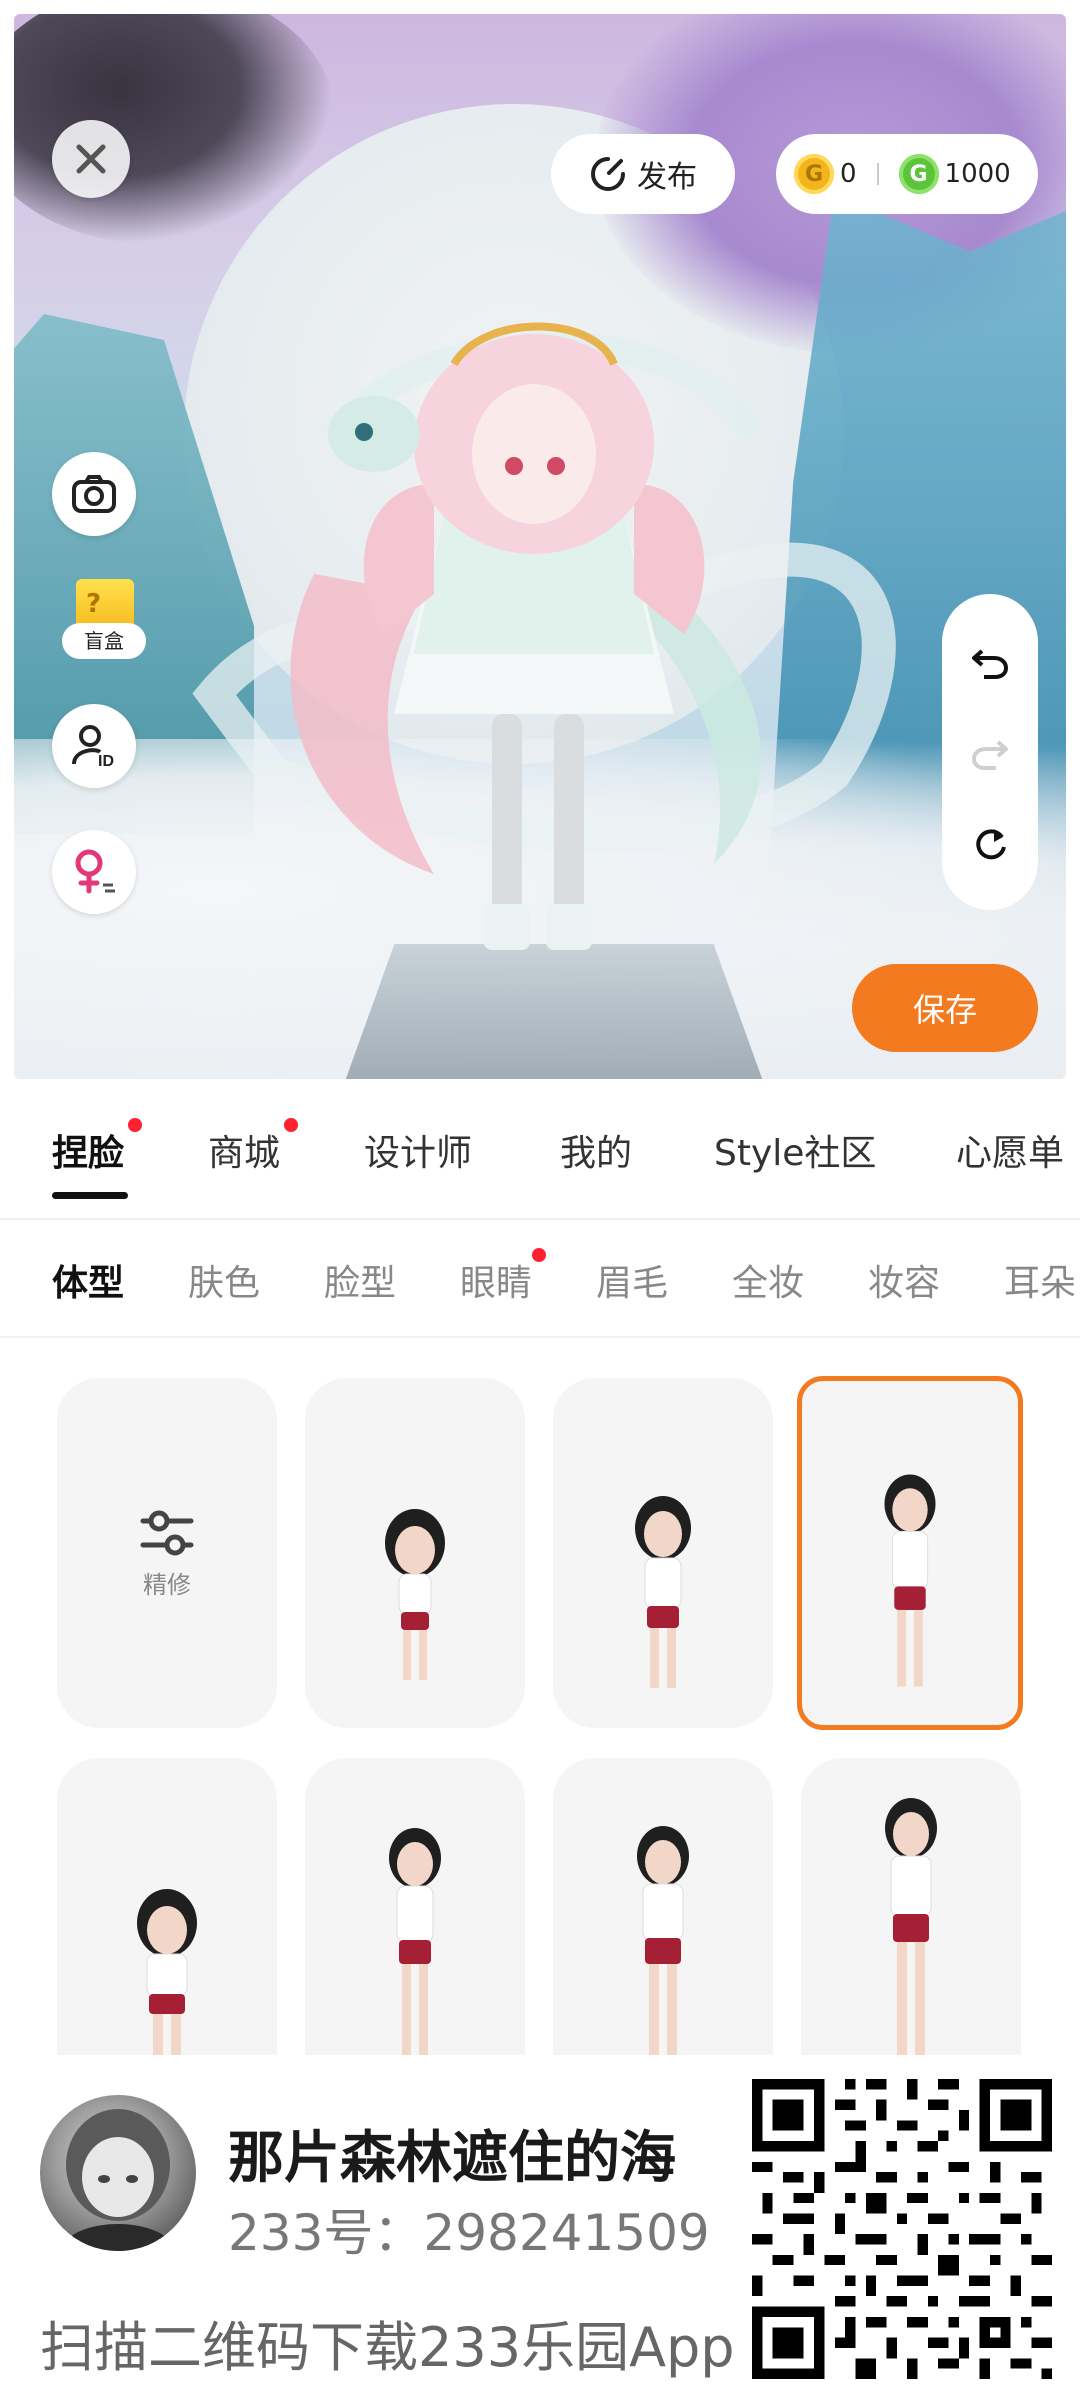 This screenshot has height=2408, width=1080. Describe the element at coordinates (608, 174) in the screenshot. I see `publish-icon` at that location.